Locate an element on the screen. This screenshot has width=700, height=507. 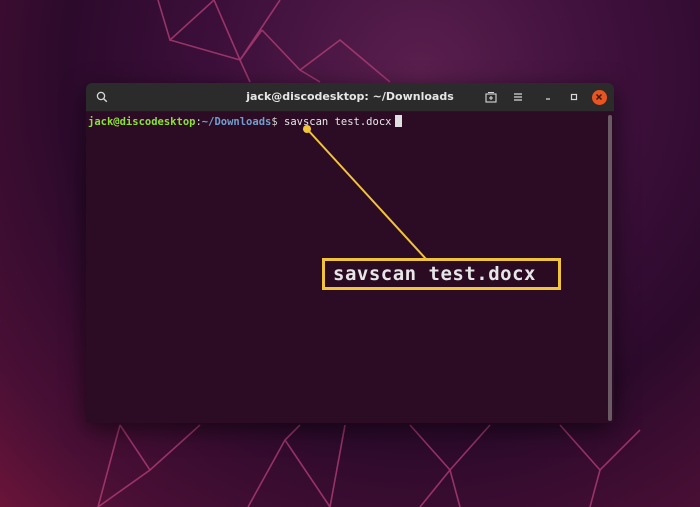
window-title: jack@discodesktop: ~/Downloads is located at coordinates (350, 96).